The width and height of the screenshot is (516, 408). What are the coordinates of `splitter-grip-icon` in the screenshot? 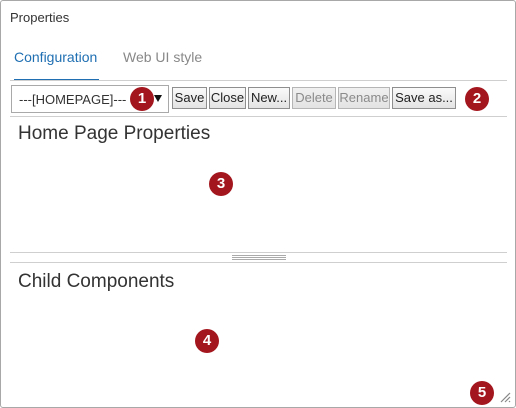 It's located at (259, 257).